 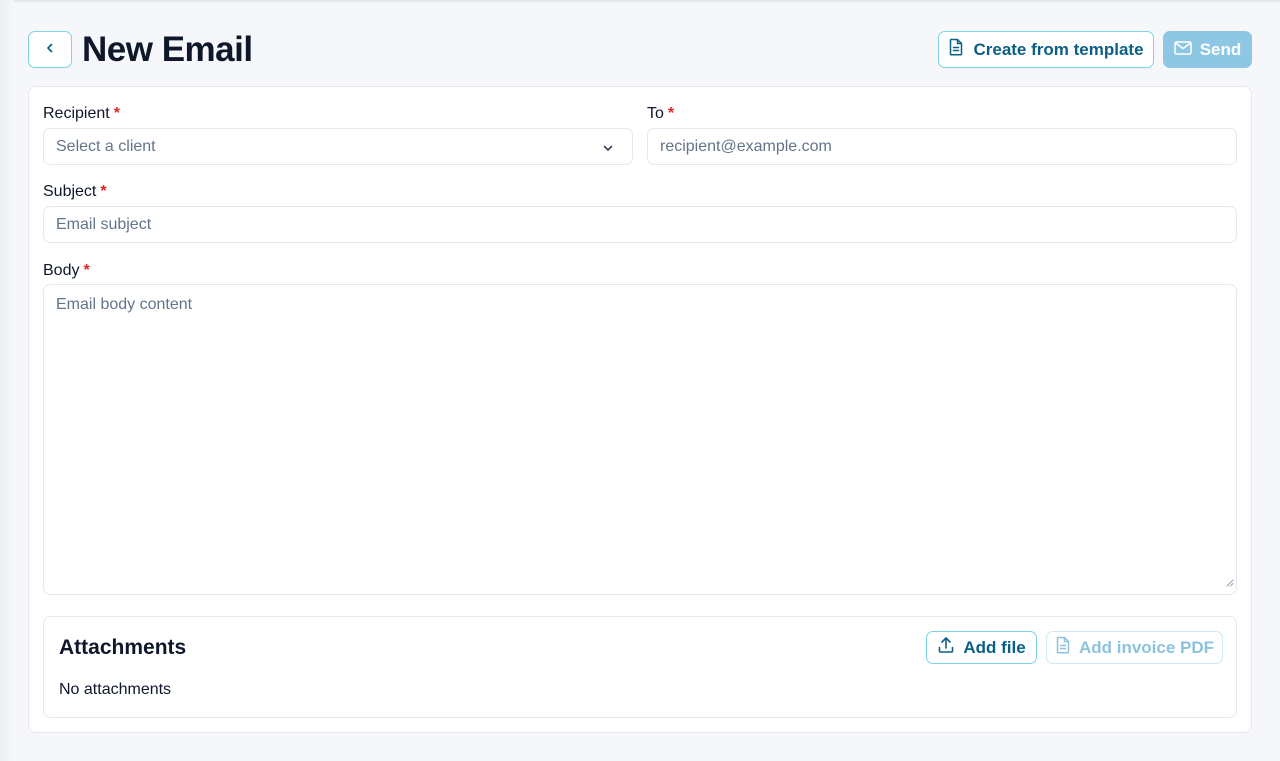 I want to click on send-label: Send, so click(x=1220, y=49).